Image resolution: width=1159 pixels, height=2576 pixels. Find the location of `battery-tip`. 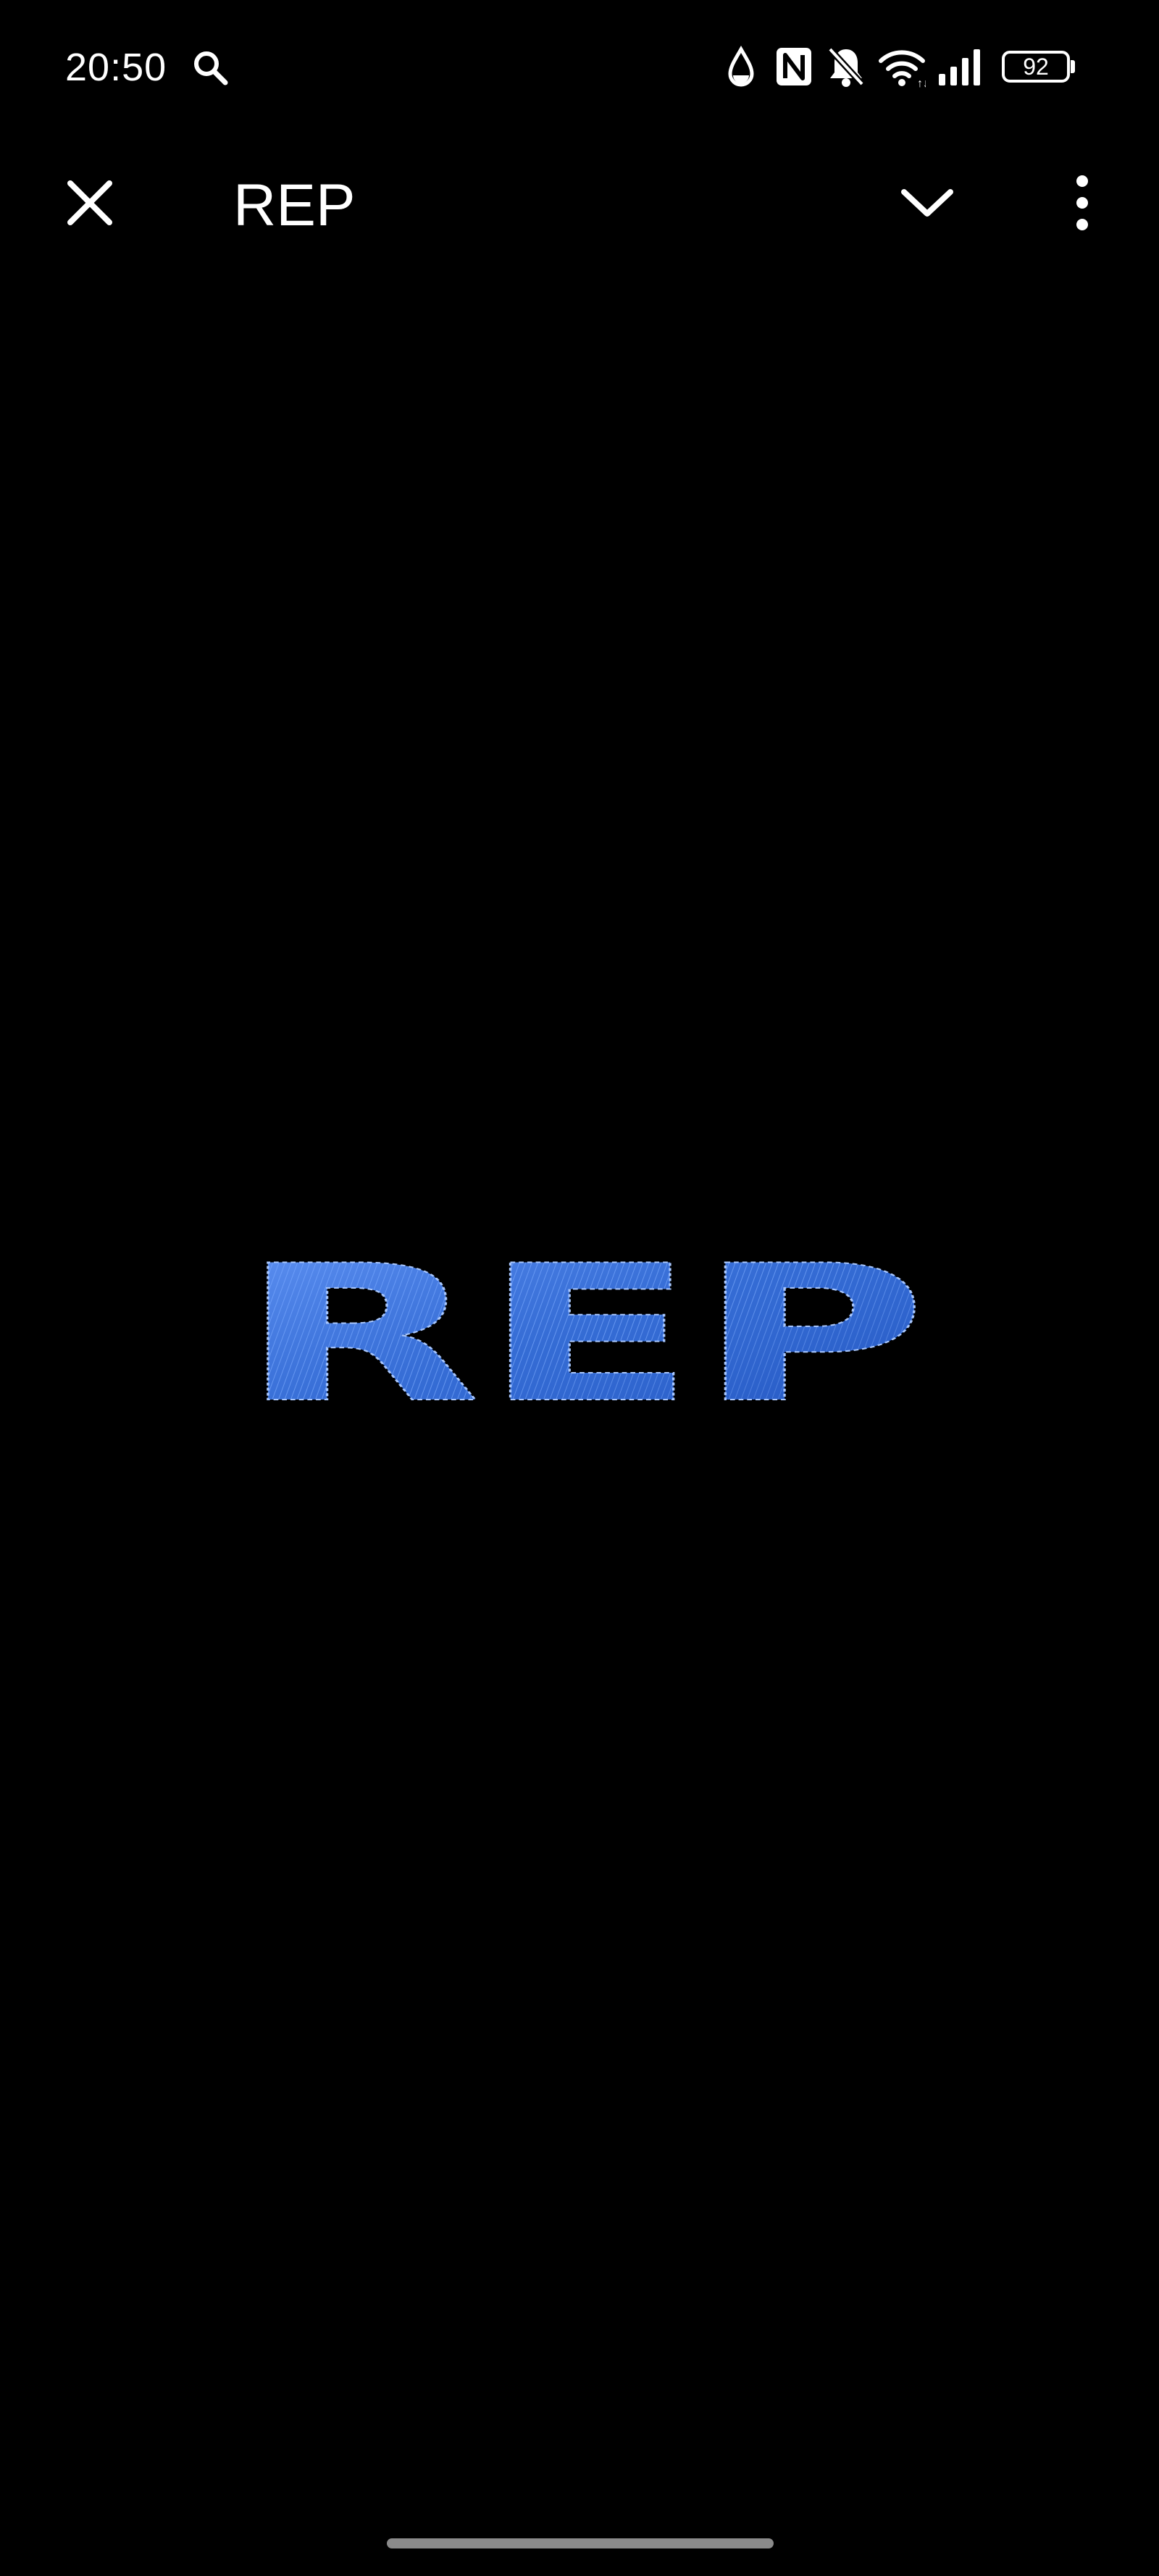

battery-tip is located at coordinates (1073, 66).